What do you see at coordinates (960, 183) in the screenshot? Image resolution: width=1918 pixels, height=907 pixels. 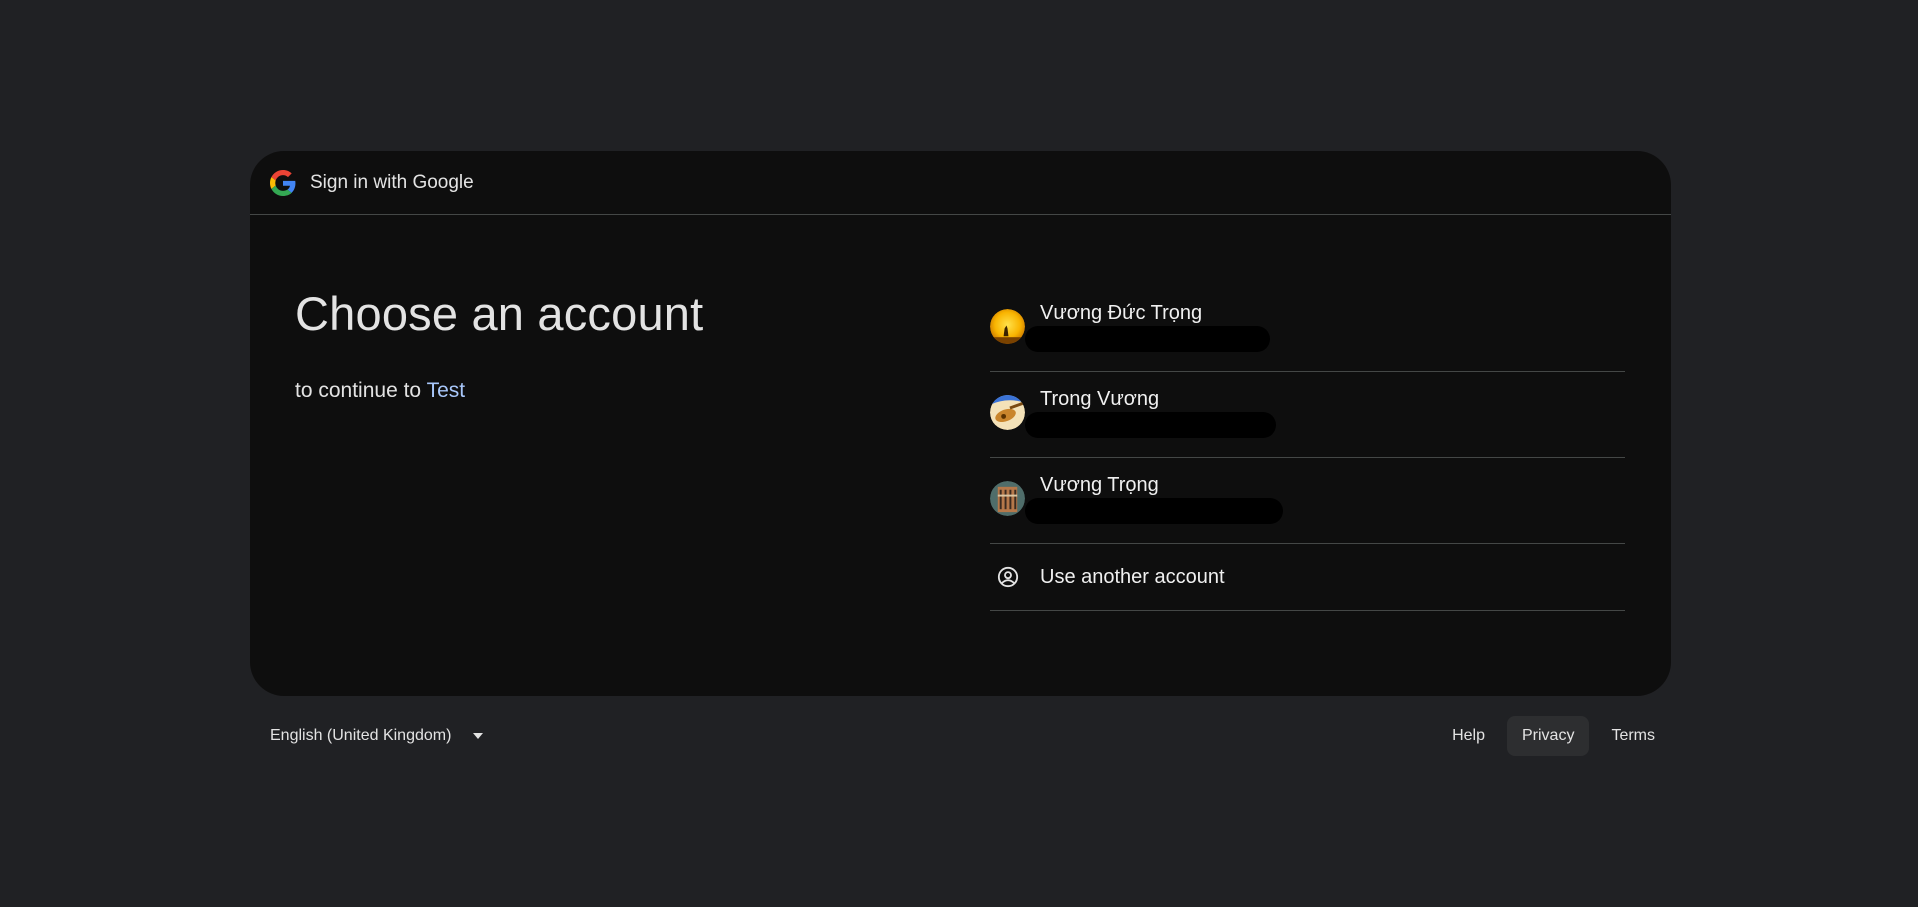 I see `card-header: Sign in with Google` at bounding box center [960, 183].